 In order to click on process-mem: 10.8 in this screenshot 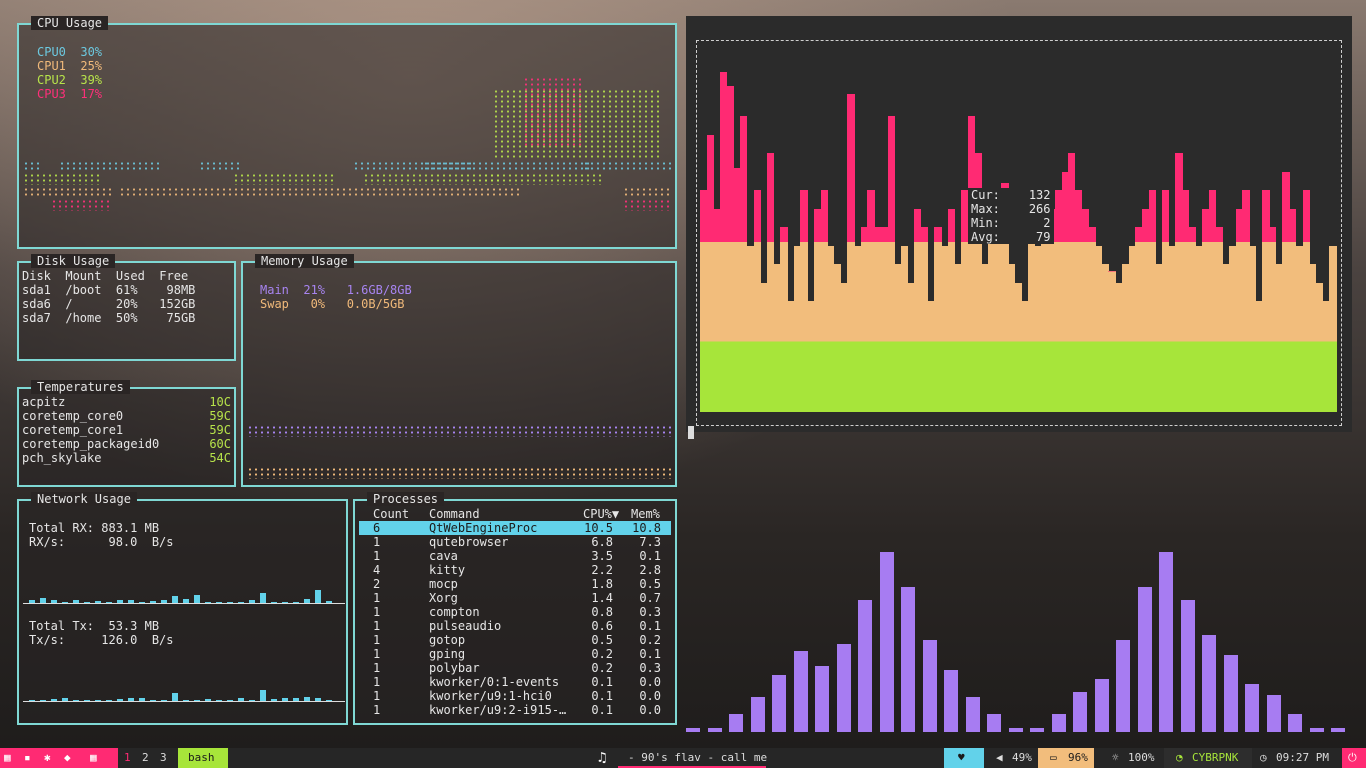, I will do `click(646, 528)`.